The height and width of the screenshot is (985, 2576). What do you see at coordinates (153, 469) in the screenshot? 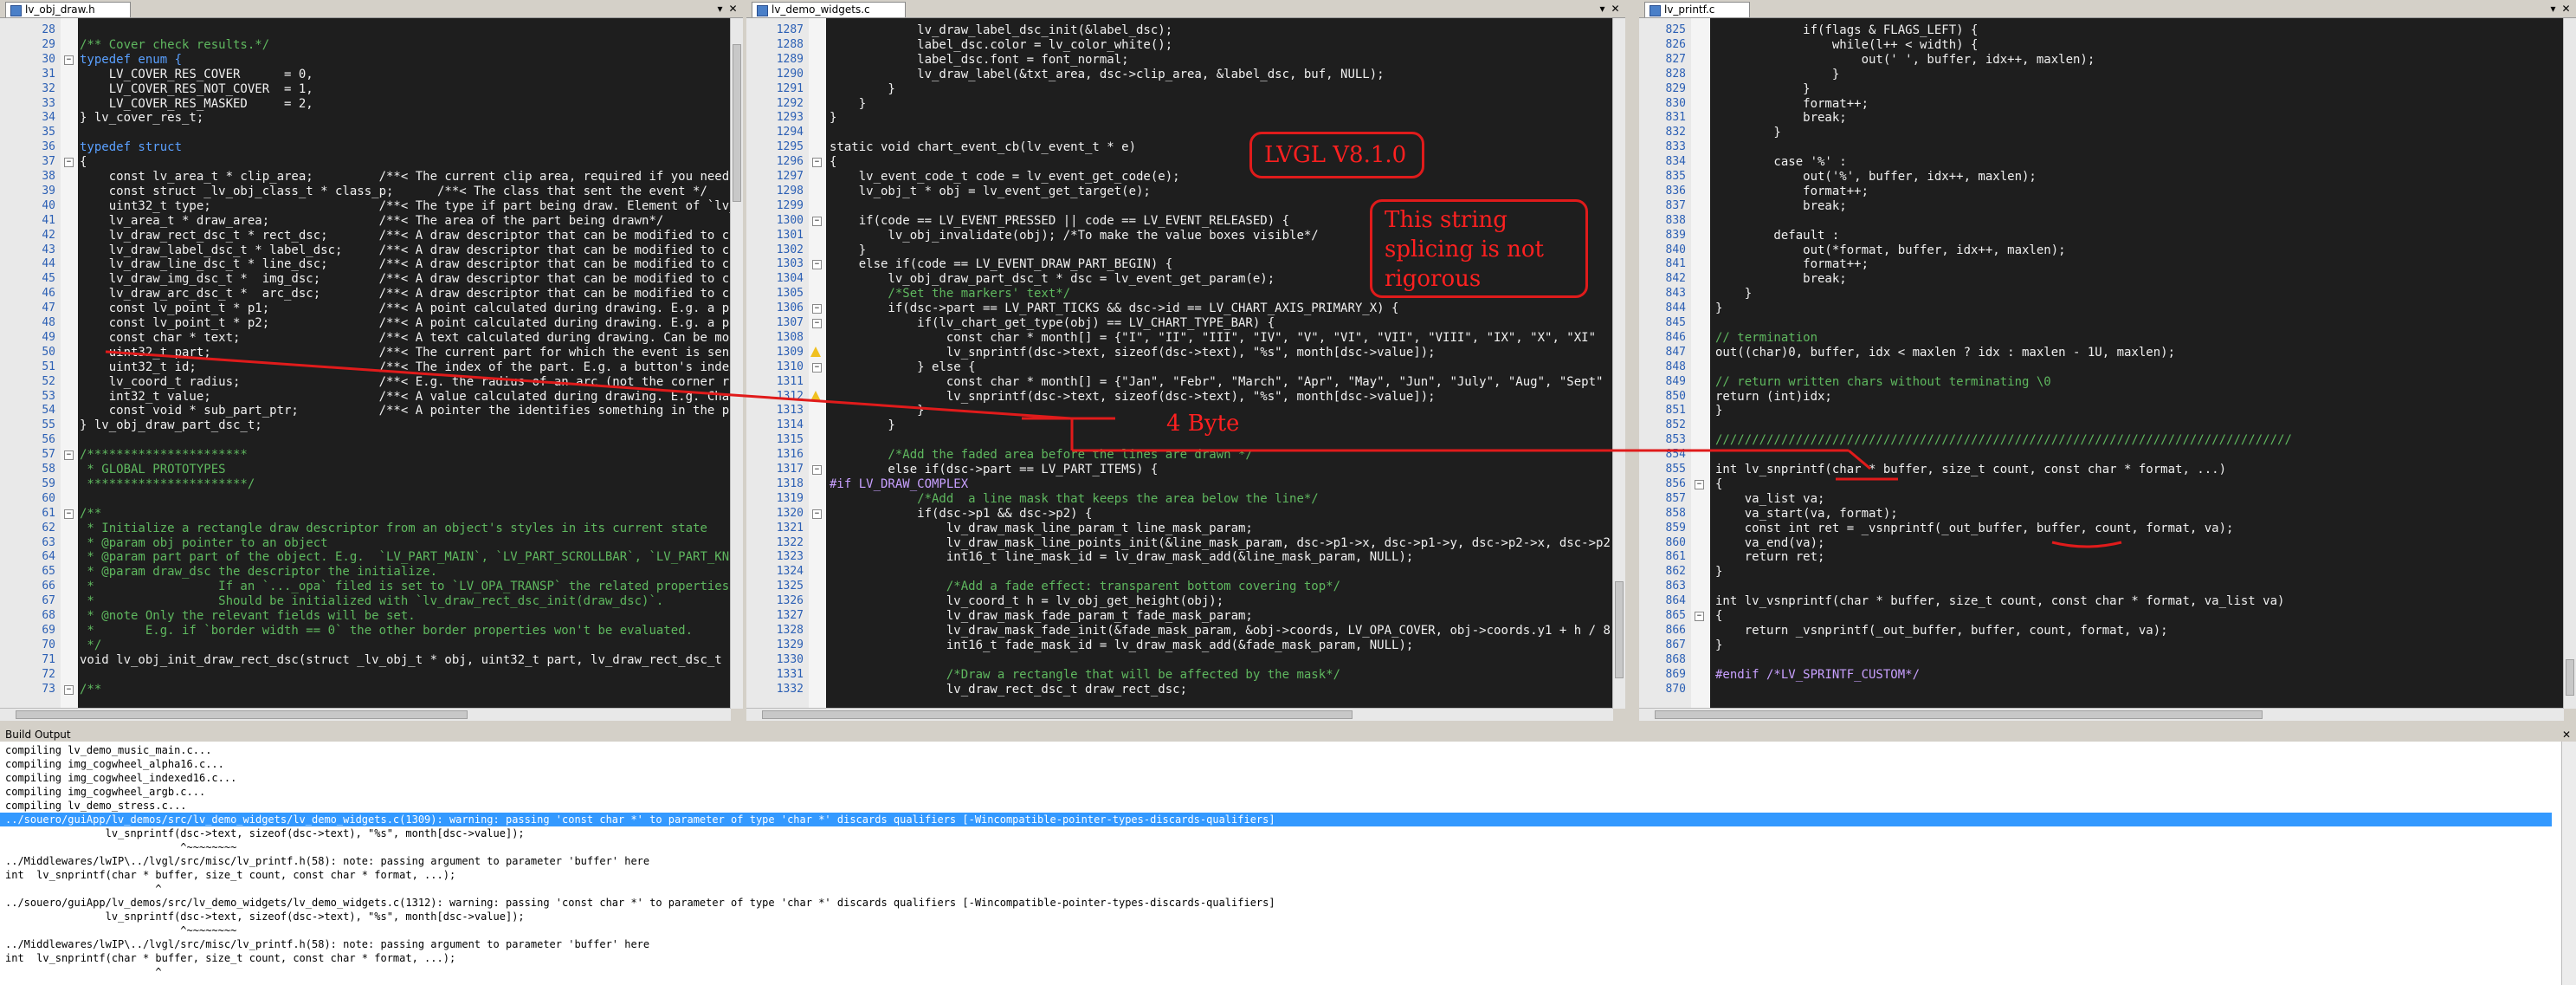
I see `code-line: * GLOBAL PROTOTYPES` at bounding box center [153, 469].